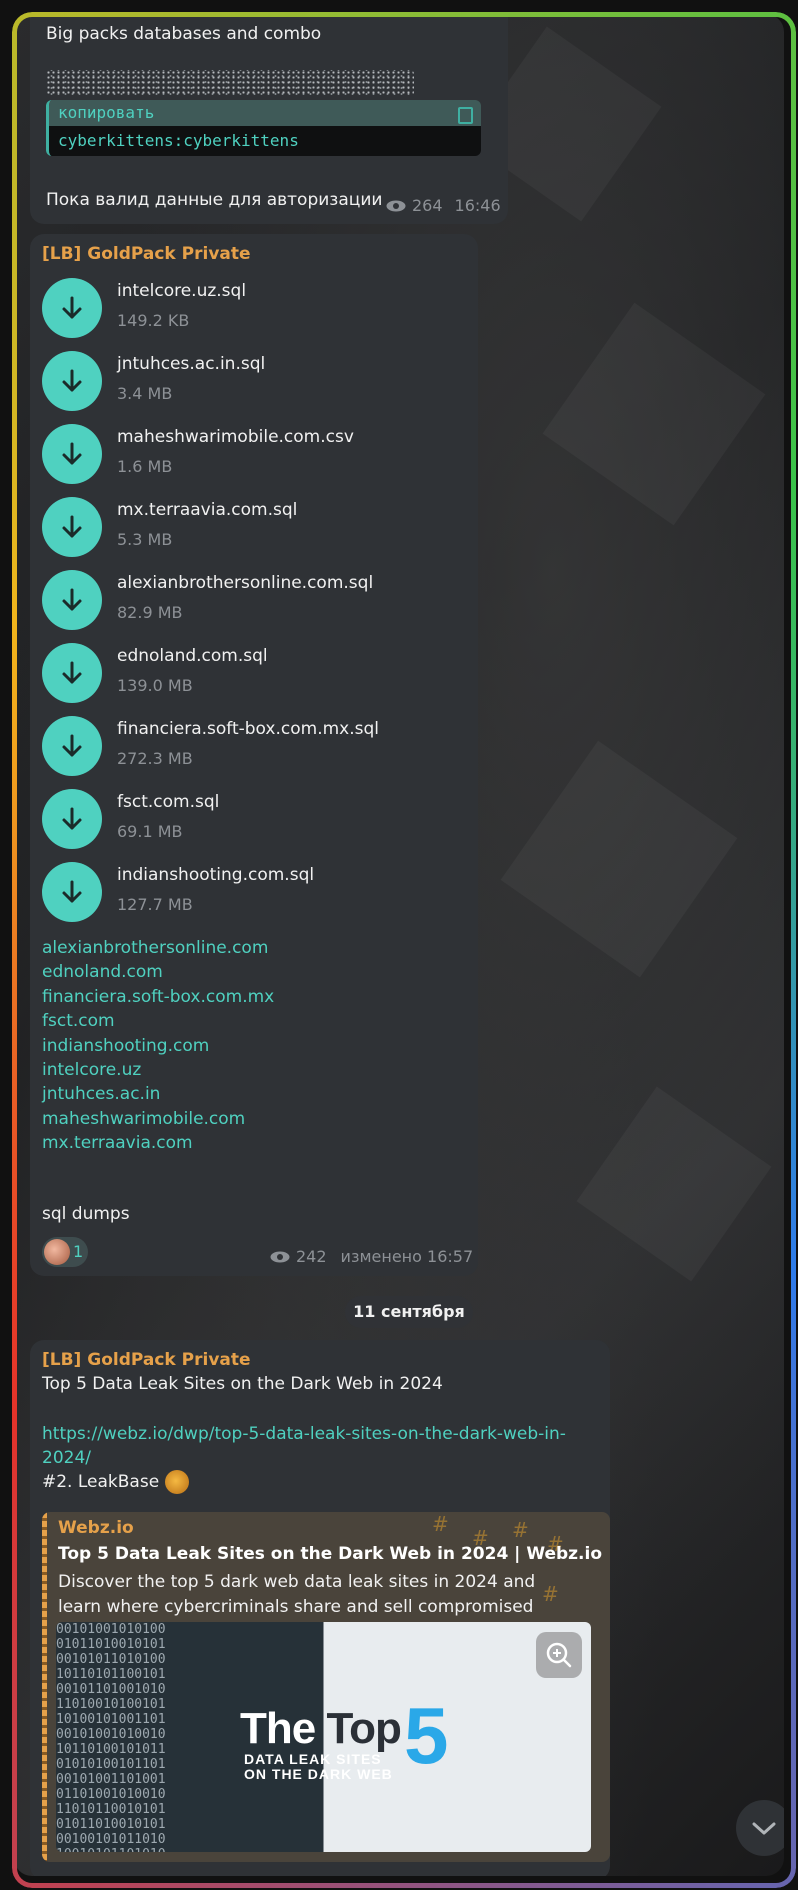 This screenshot has height=1890, width=798. Describe the element at coordinates (158, 972) in the screenshot. I see `domain-link: ednoland.com` at that location.